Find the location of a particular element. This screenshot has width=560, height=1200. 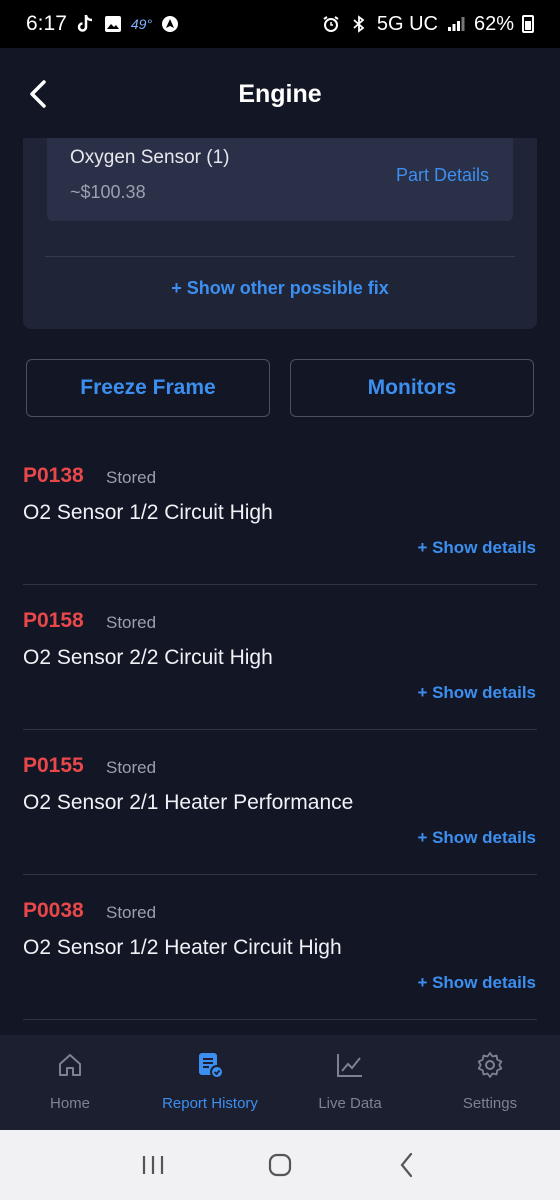

part-price: ~$100.38 is located at coordinates (108, 192).